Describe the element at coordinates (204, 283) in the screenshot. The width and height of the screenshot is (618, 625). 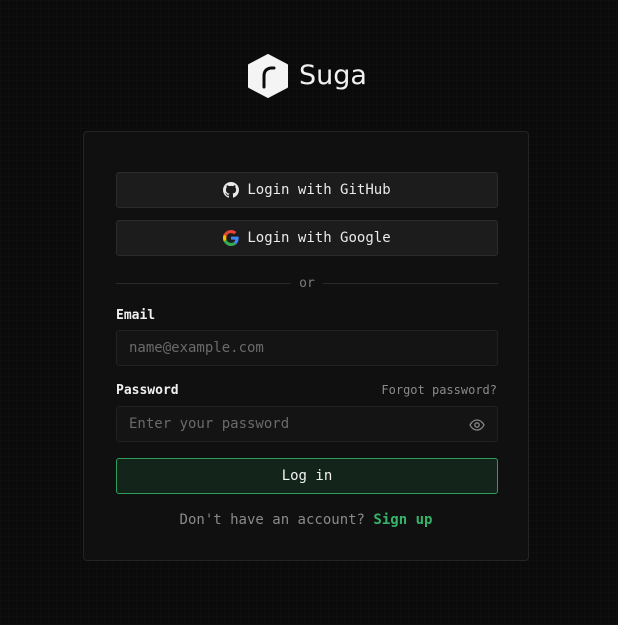
I see `divider-line-left` at that location.